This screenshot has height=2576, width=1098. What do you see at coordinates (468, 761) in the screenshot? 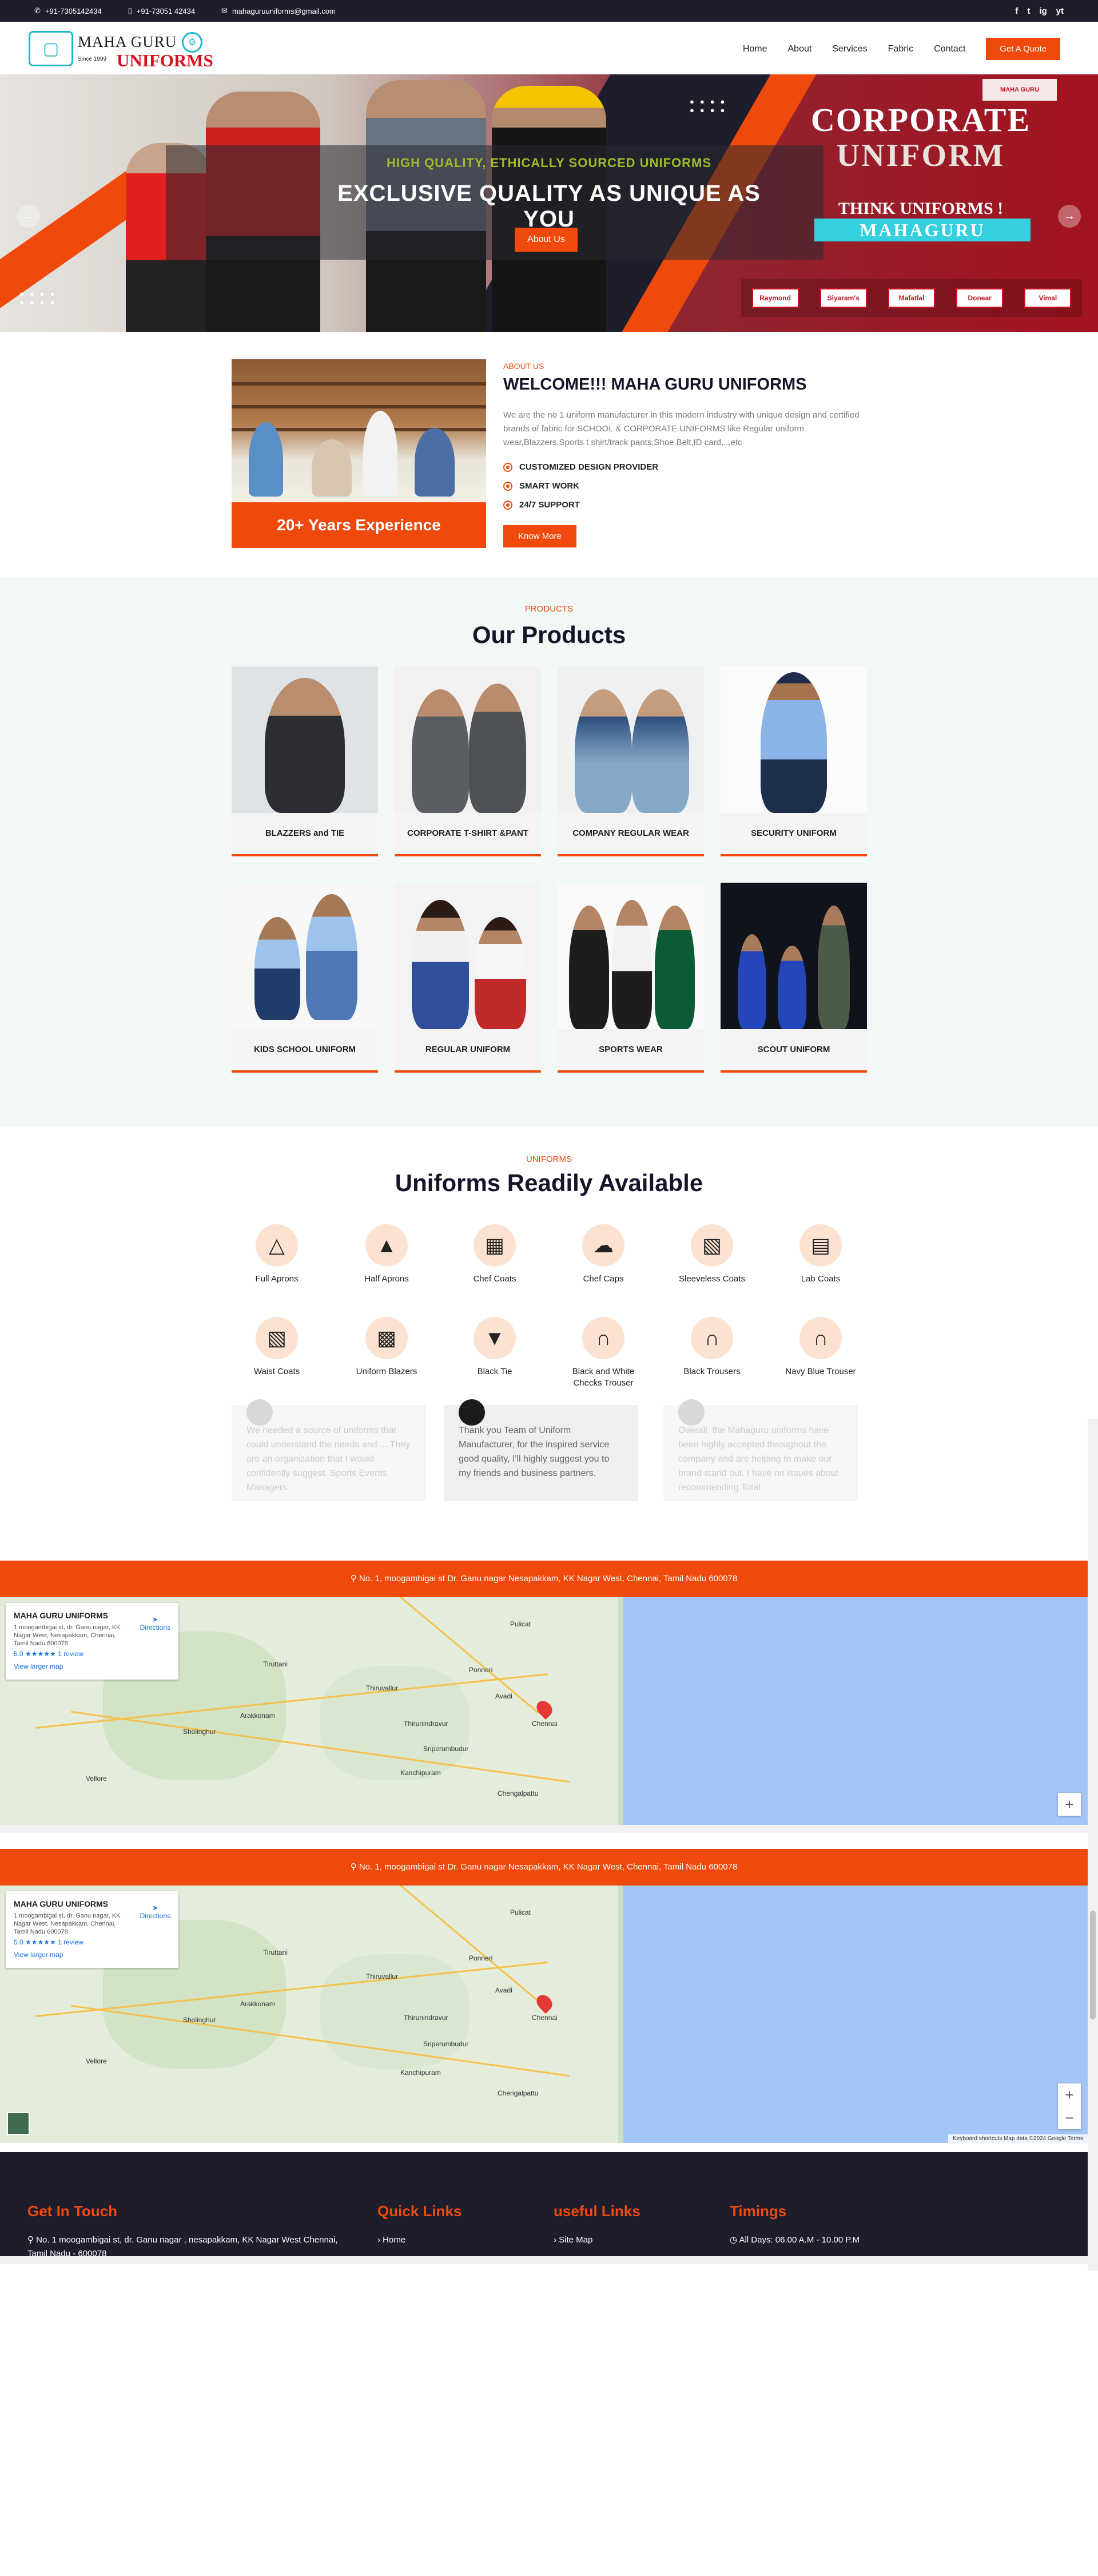
I see `product-card: CORPORATE T-SHIRT &PANT` at bounding box center [468, 761].